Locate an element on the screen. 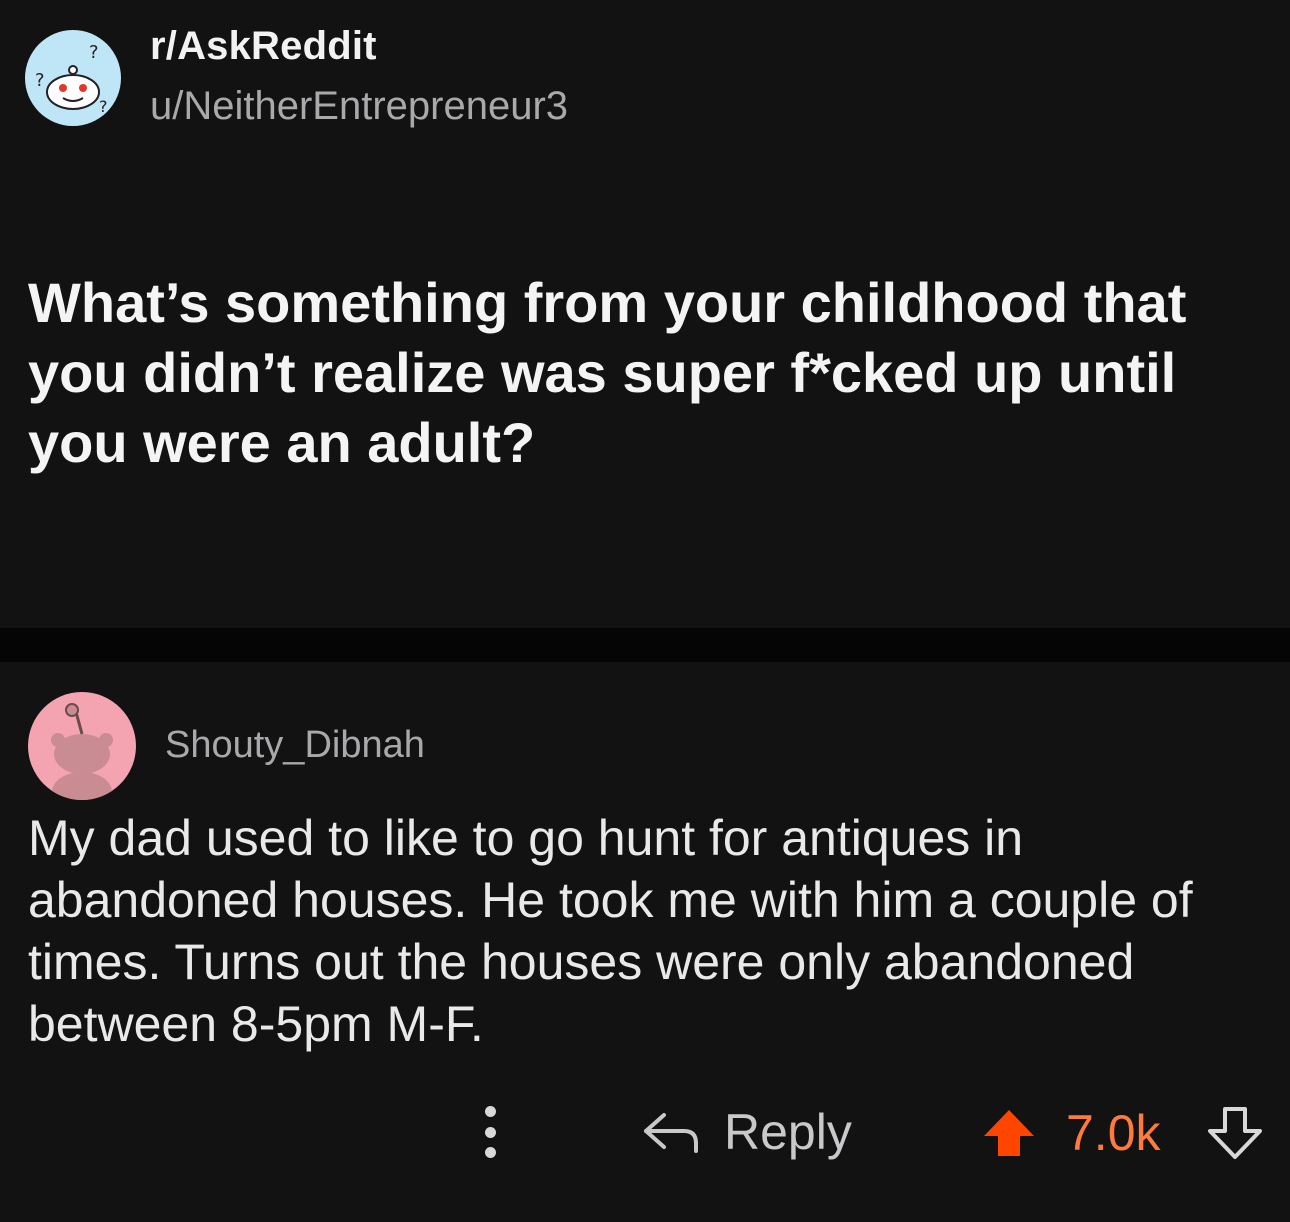 The height and width of the screenshot is (1222, 1290). reply-button: Reply is located at coordinates (746, 1132).